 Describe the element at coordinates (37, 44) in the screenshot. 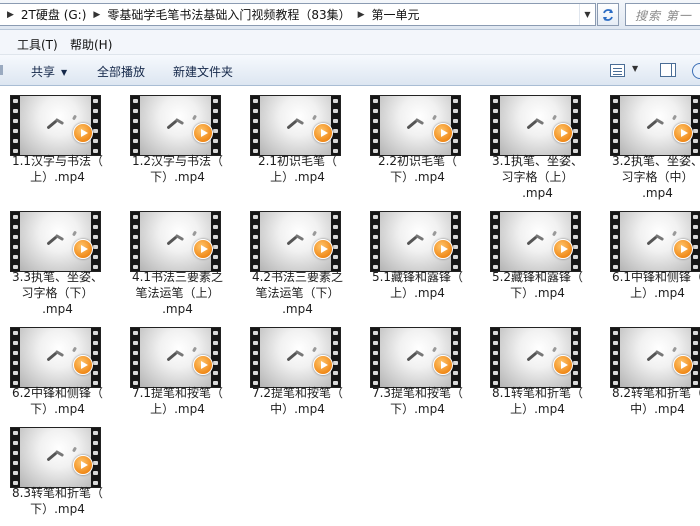

I see `menu-tools: 工具(T)` at that location.